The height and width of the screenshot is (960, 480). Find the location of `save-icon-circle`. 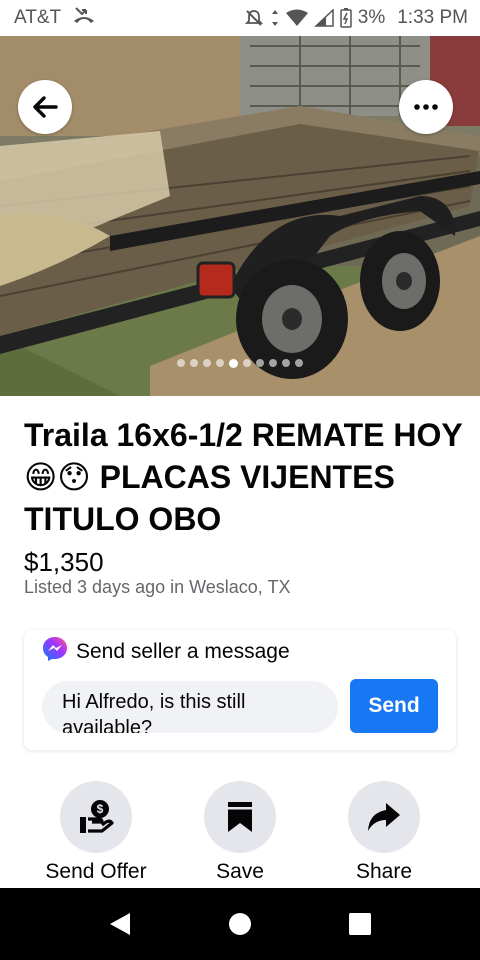

save-icon-circle is located at coordinates (240, 817).